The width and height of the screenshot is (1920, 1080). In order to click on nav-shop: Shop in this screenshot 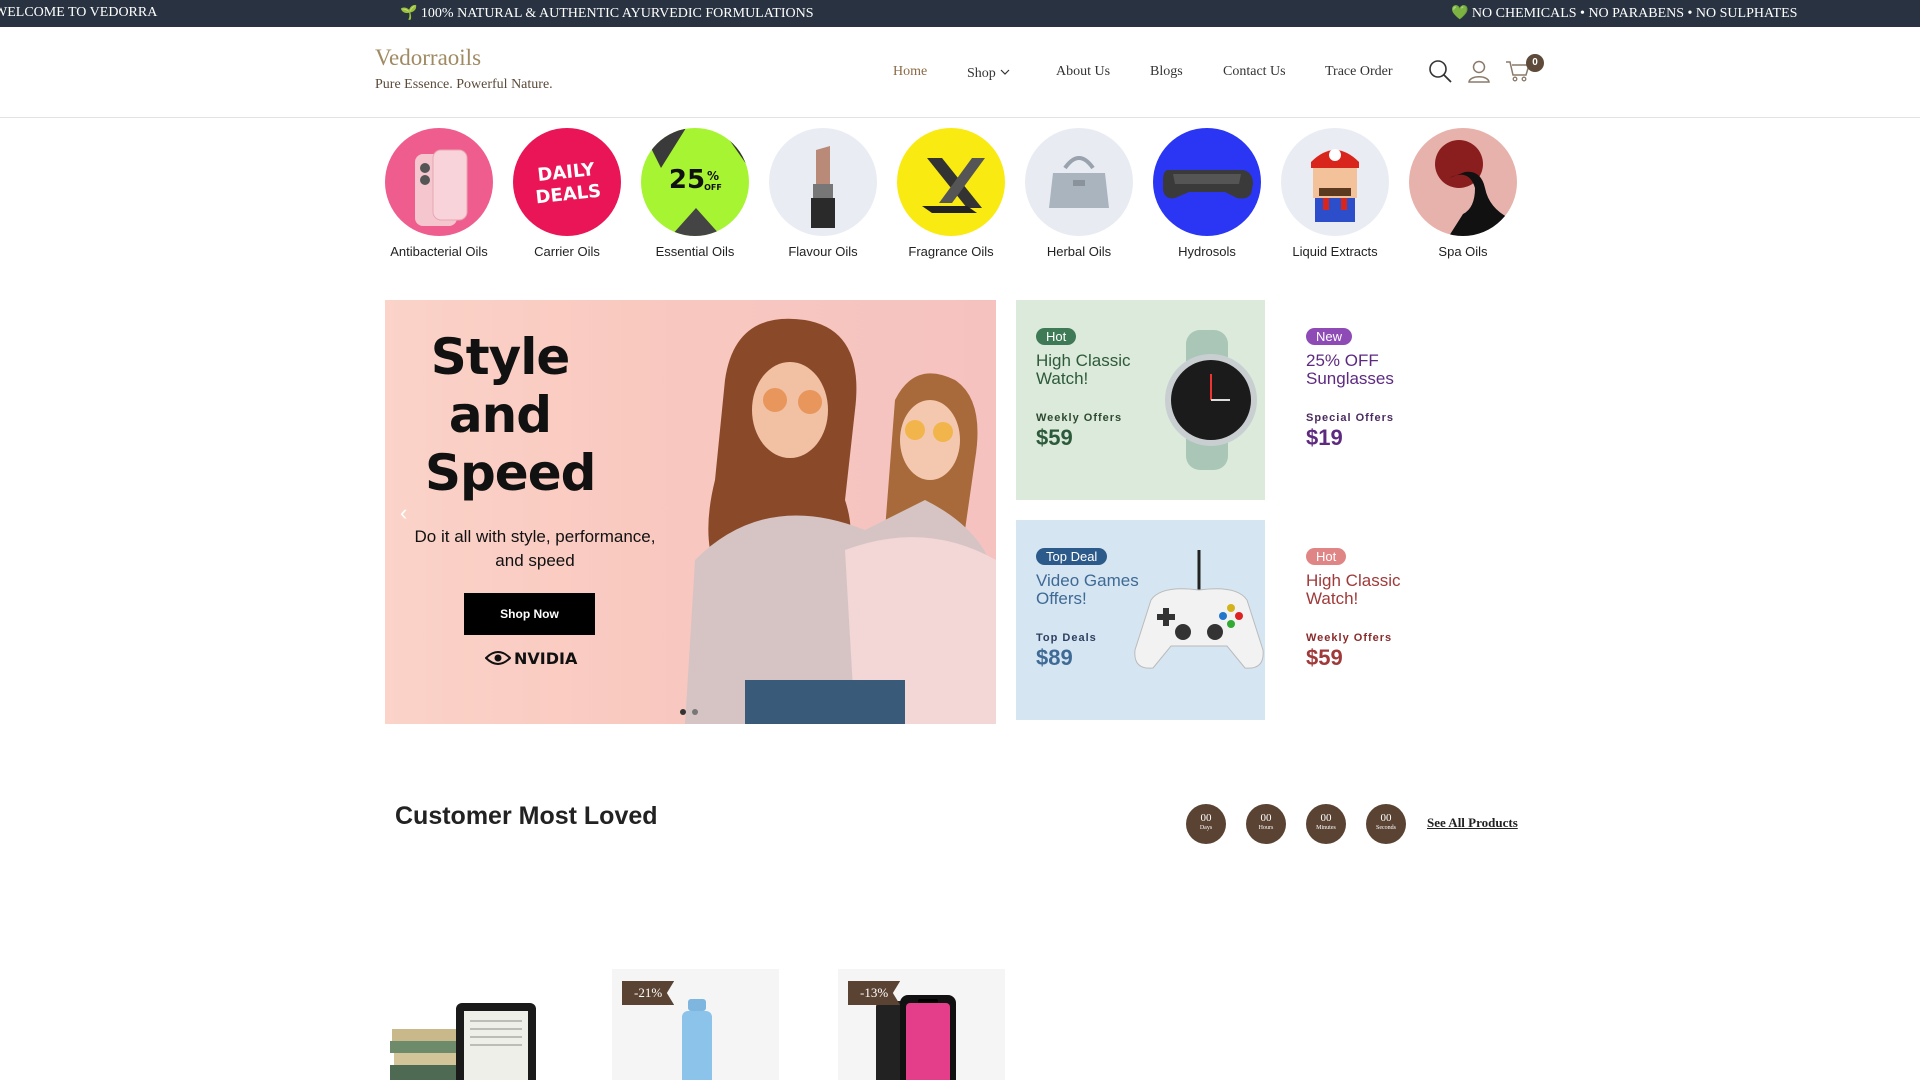, I will do `click(988, 73)`.